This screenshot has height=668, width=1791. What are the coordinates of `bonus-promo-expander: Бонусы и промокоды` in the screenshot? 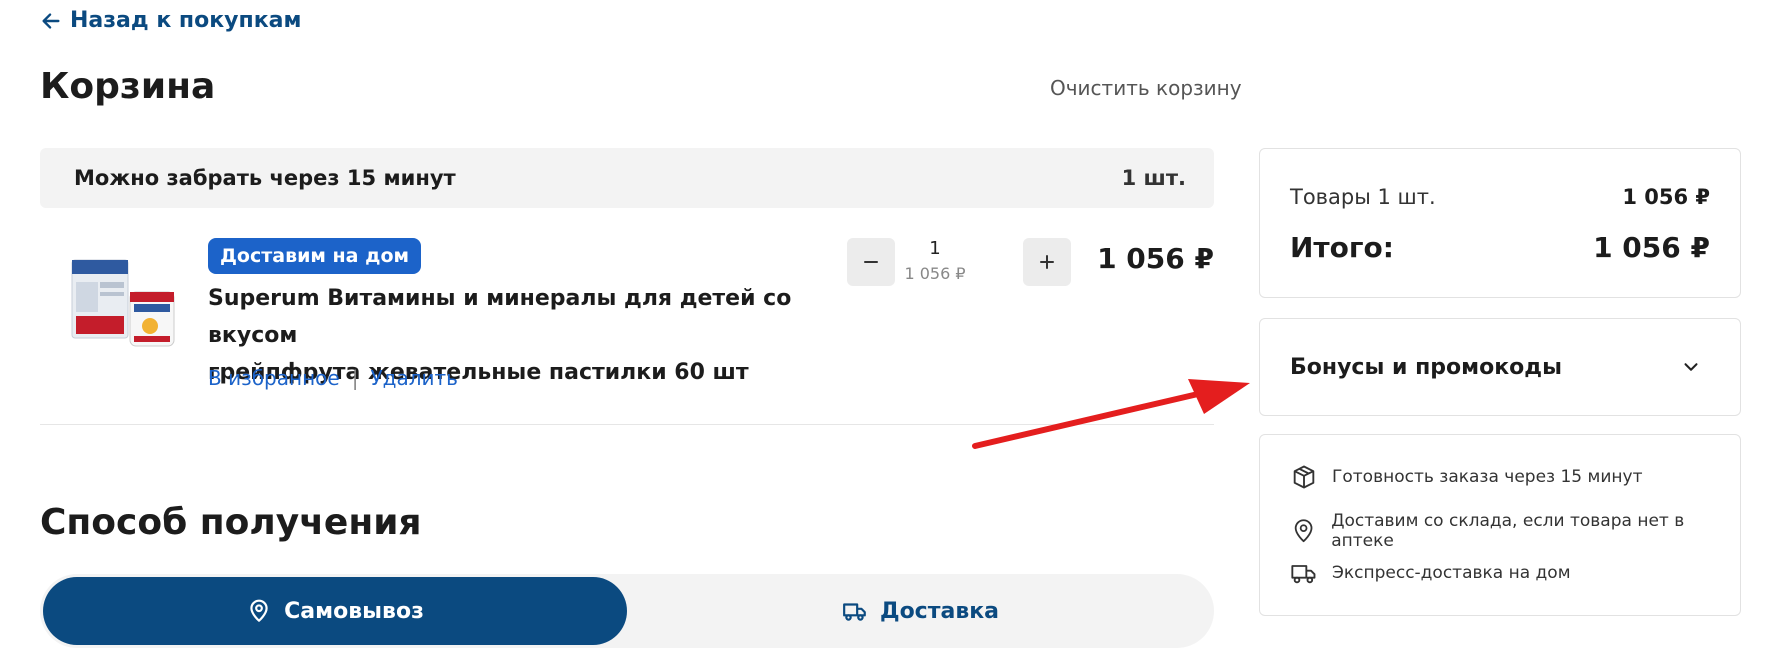 It's located at (1500, 367).